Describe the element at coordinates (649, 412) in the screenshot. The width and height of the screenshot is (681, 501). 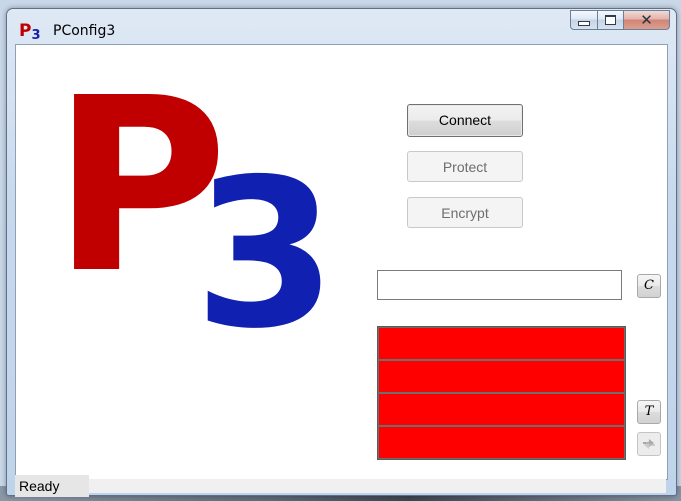
I see `test-button: T` at that location.